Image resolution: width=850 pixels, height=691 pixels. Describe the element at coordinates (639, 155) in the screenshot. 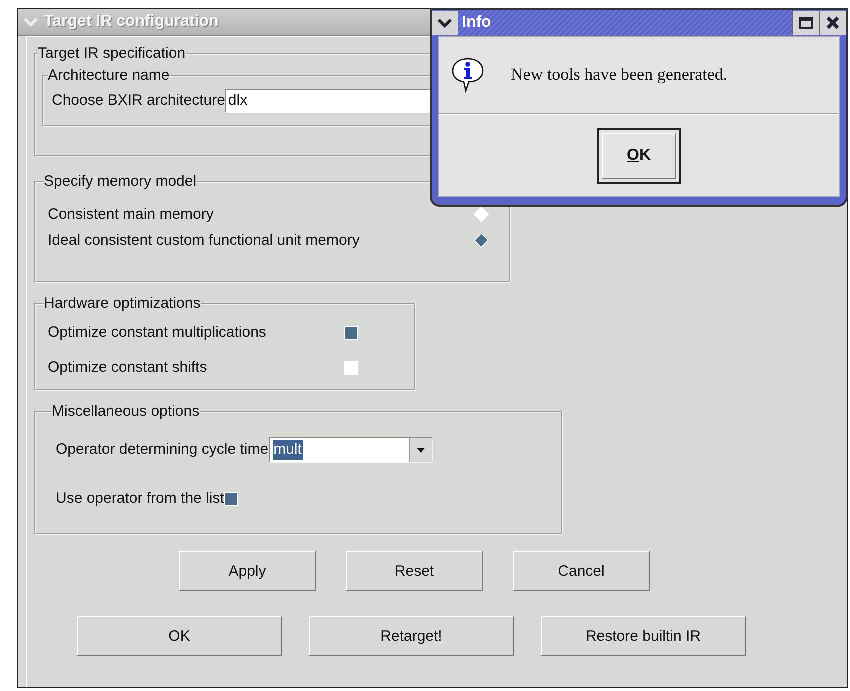

I see `ok-button: OK` at that location.